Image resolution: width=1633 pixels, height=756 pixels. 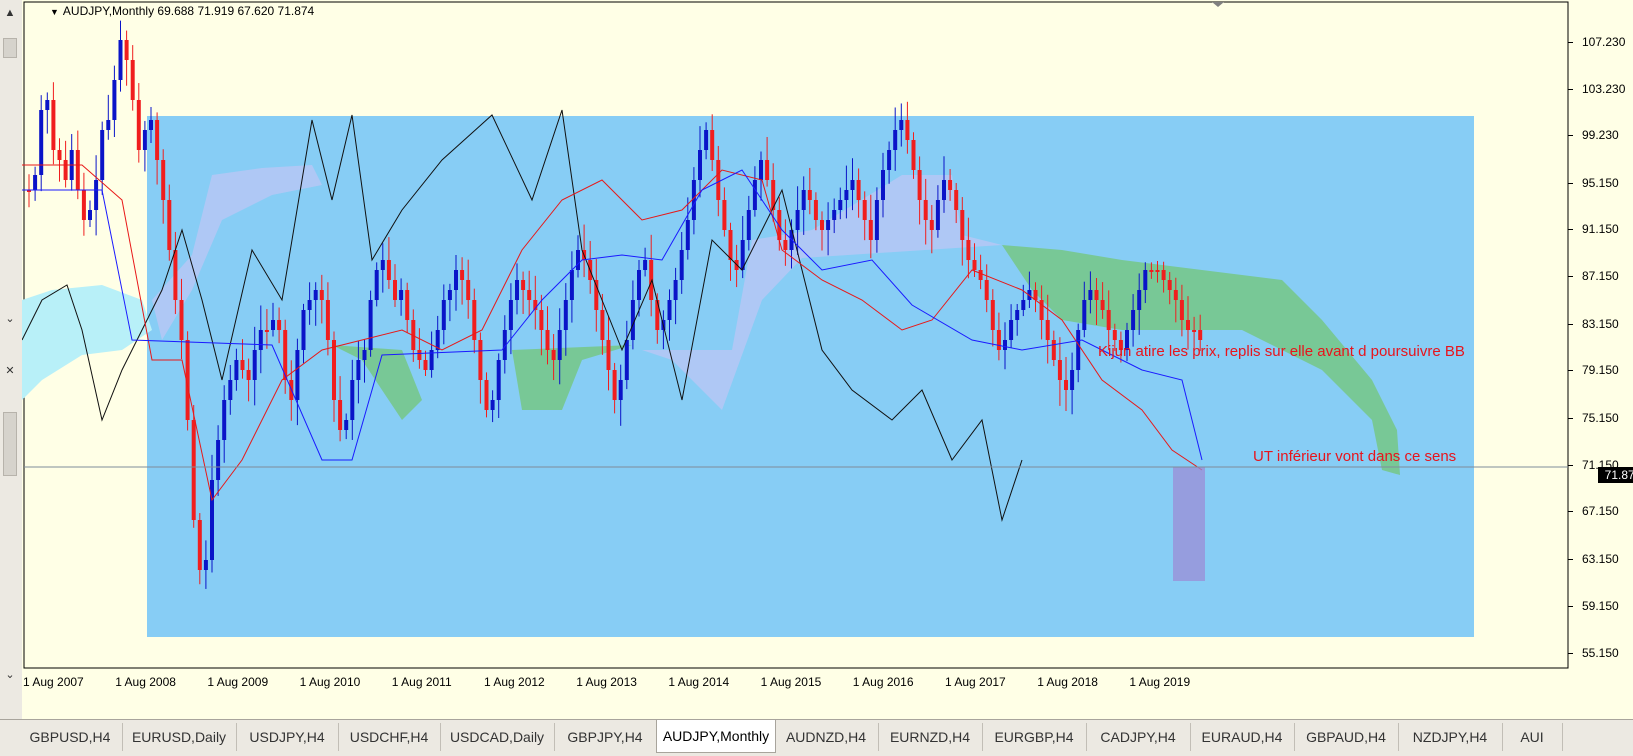 I want to click on tab-gbpjpy-h4: GBPJPY,H4, so click(x=605, y=737).